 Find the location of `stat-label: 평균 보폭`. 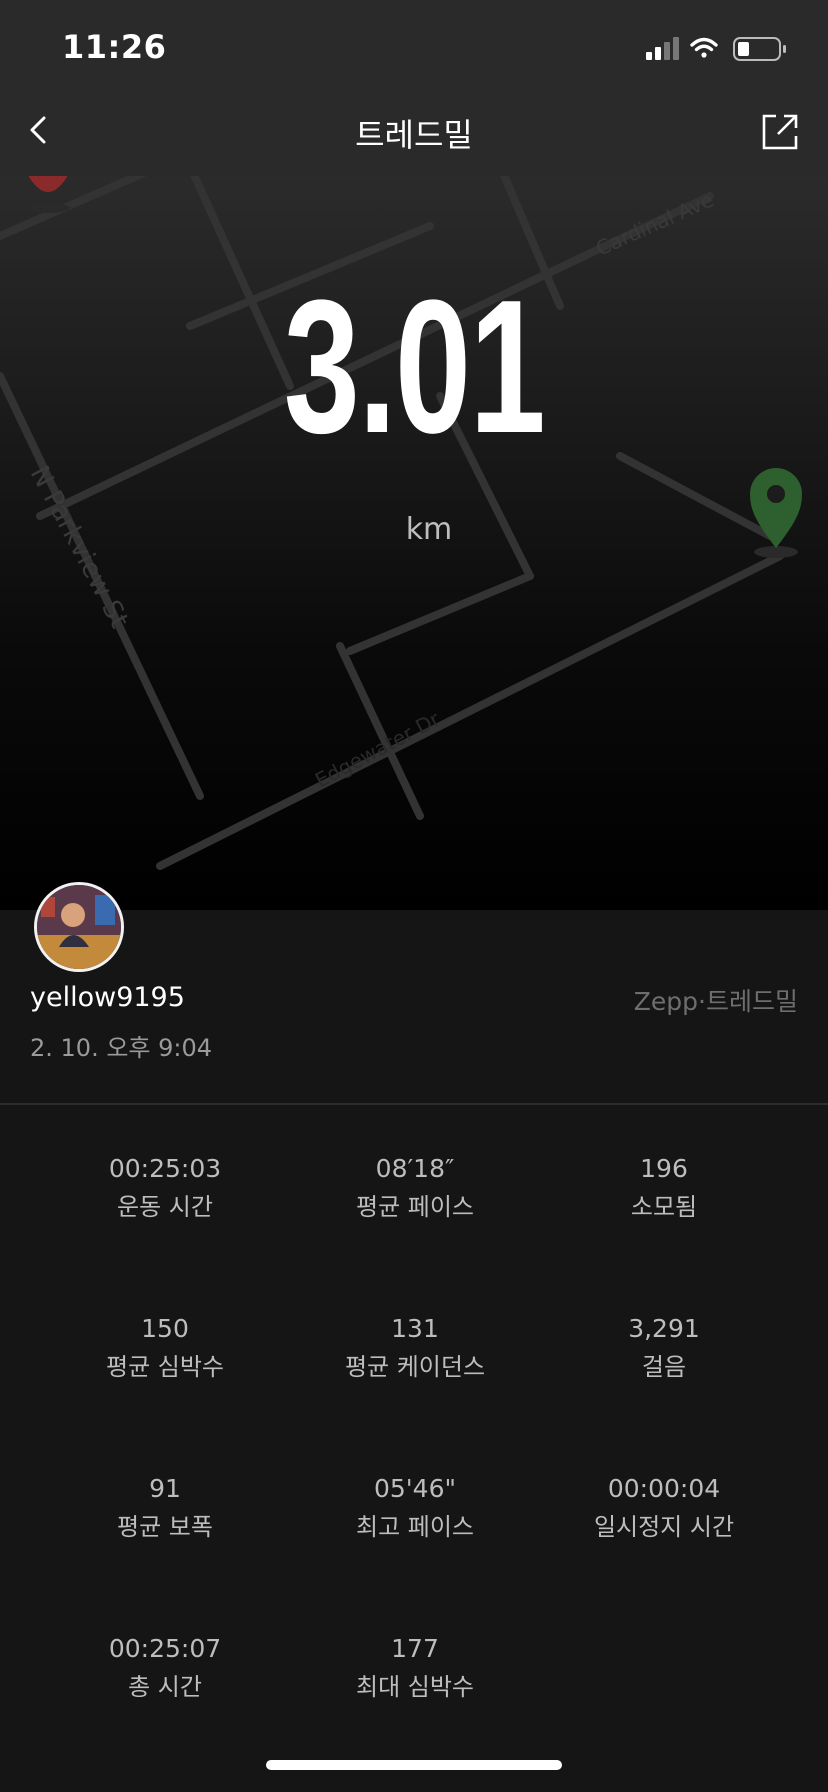

stat-label: 평균 보폭 is located at coordinates (165, 1527).